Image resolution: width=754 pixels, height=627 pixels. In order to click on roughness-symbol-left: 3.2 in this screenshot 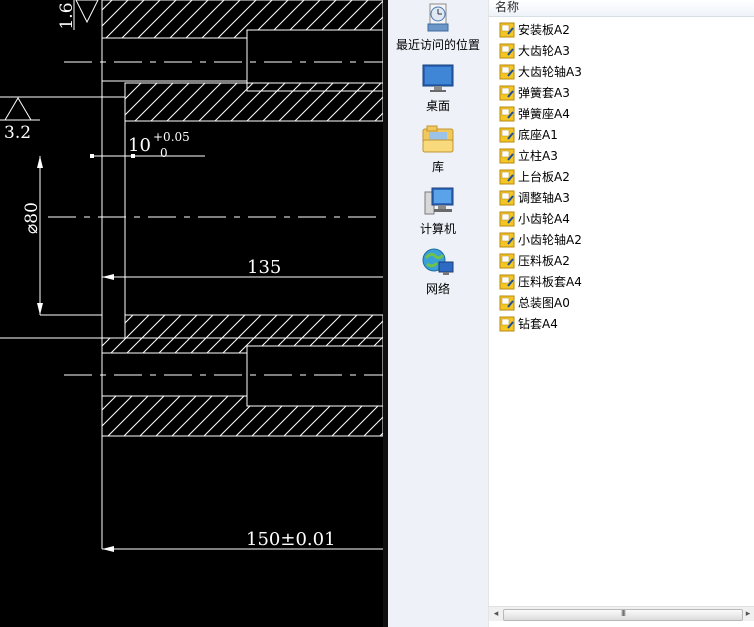, I will do `click(20, 120)`.